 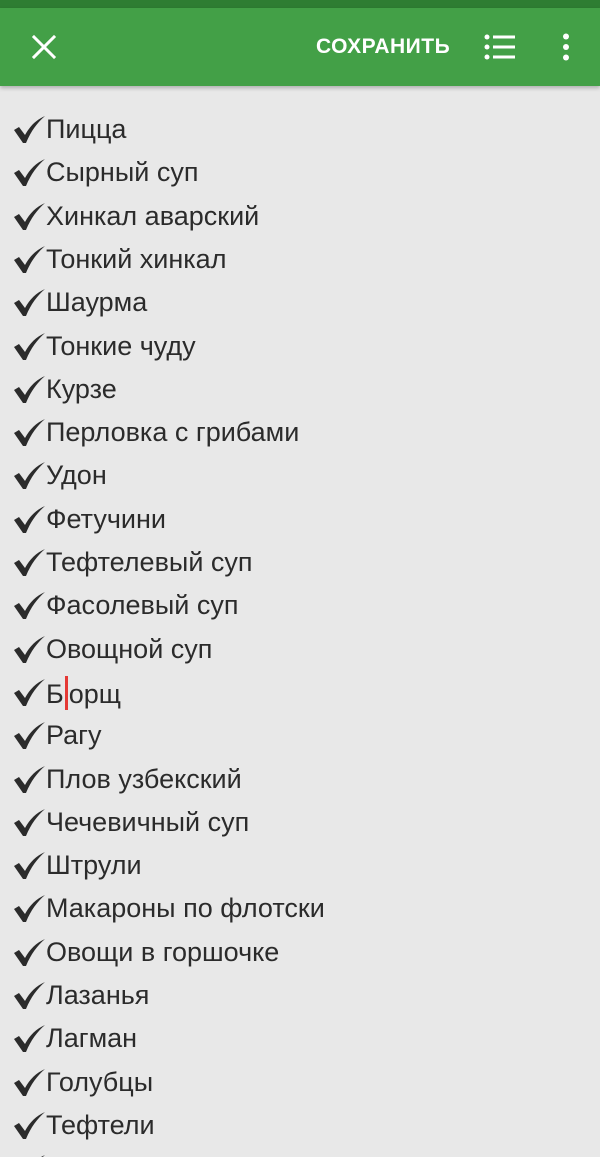 I want to click on checklist-item-label: Лазанья, so click(x=98, y=995).